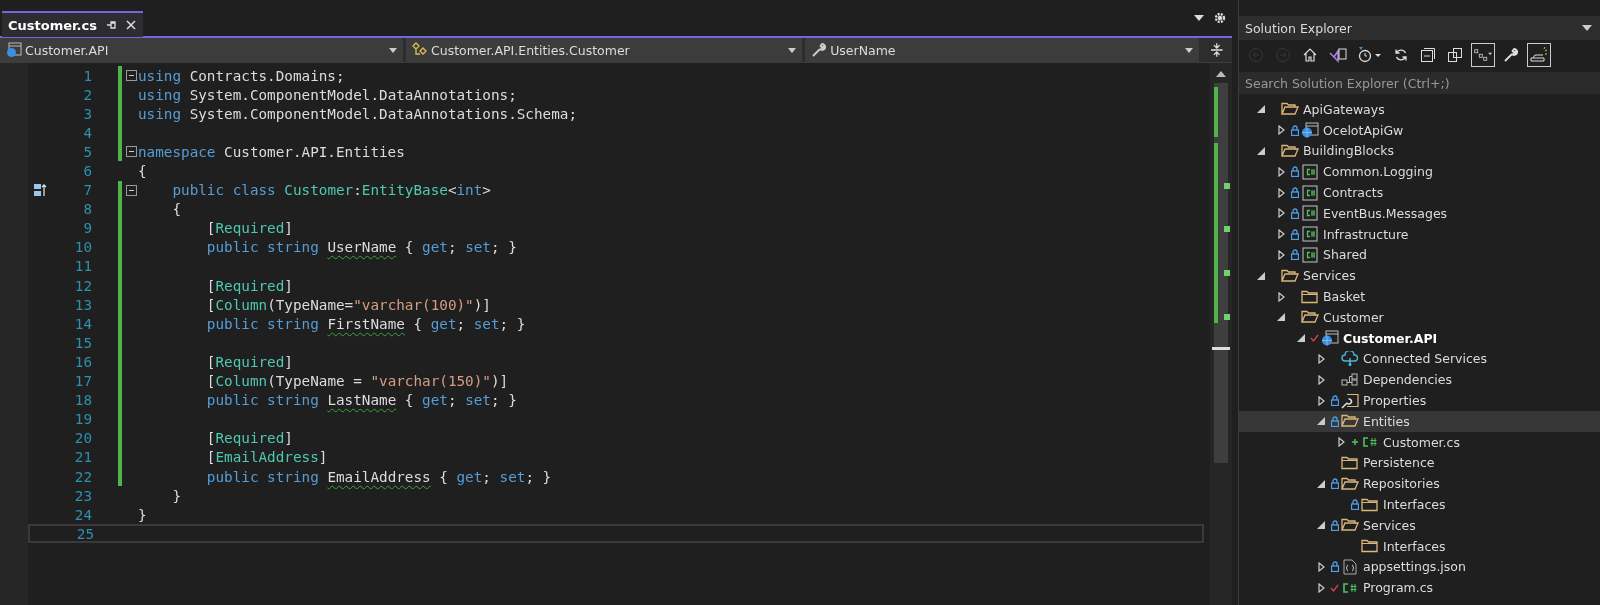 This screenshot has height=605, width=1600. What do you see at coordinates (1419, 380) in the screenshot?
I see `tree-row: Dependencies` at bounding box center [1419, 380].